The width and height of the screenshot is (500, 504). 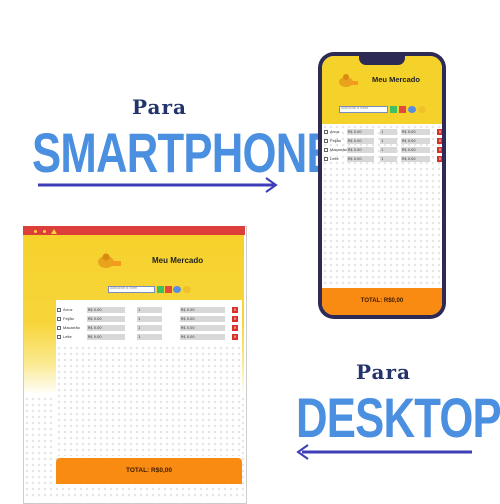 What do you see at coordinates (382, 301) in the screenshot?
I see `phone-total: TOTAL: R$0,00` at bounding box center [382, 301].